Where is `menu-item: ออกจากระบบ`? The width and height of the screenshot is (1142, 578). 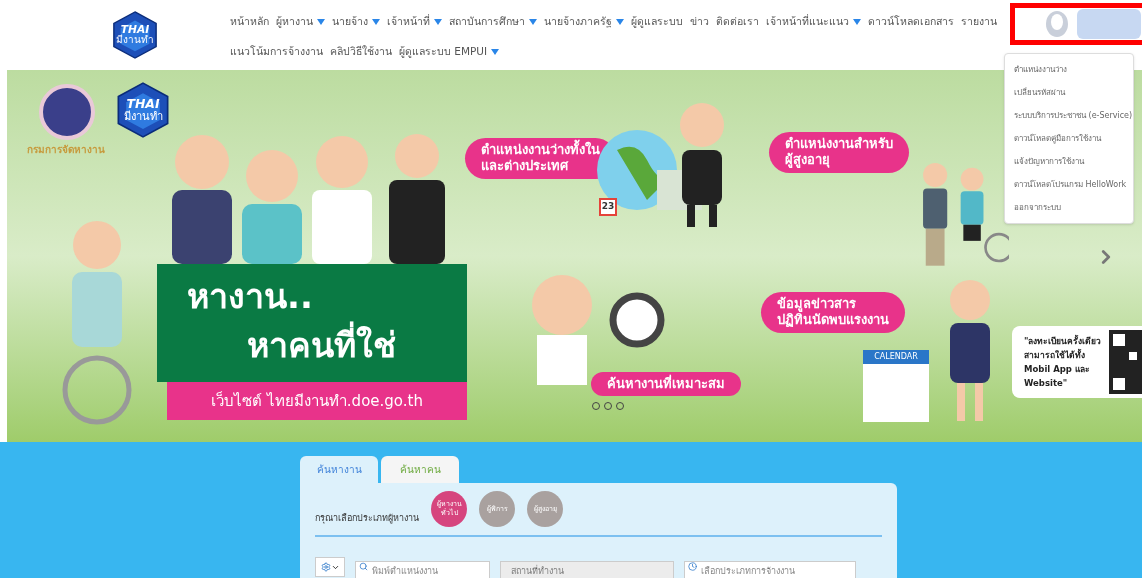 menu-item: ออกจากระบบ is located at coordinates (1069, 207).